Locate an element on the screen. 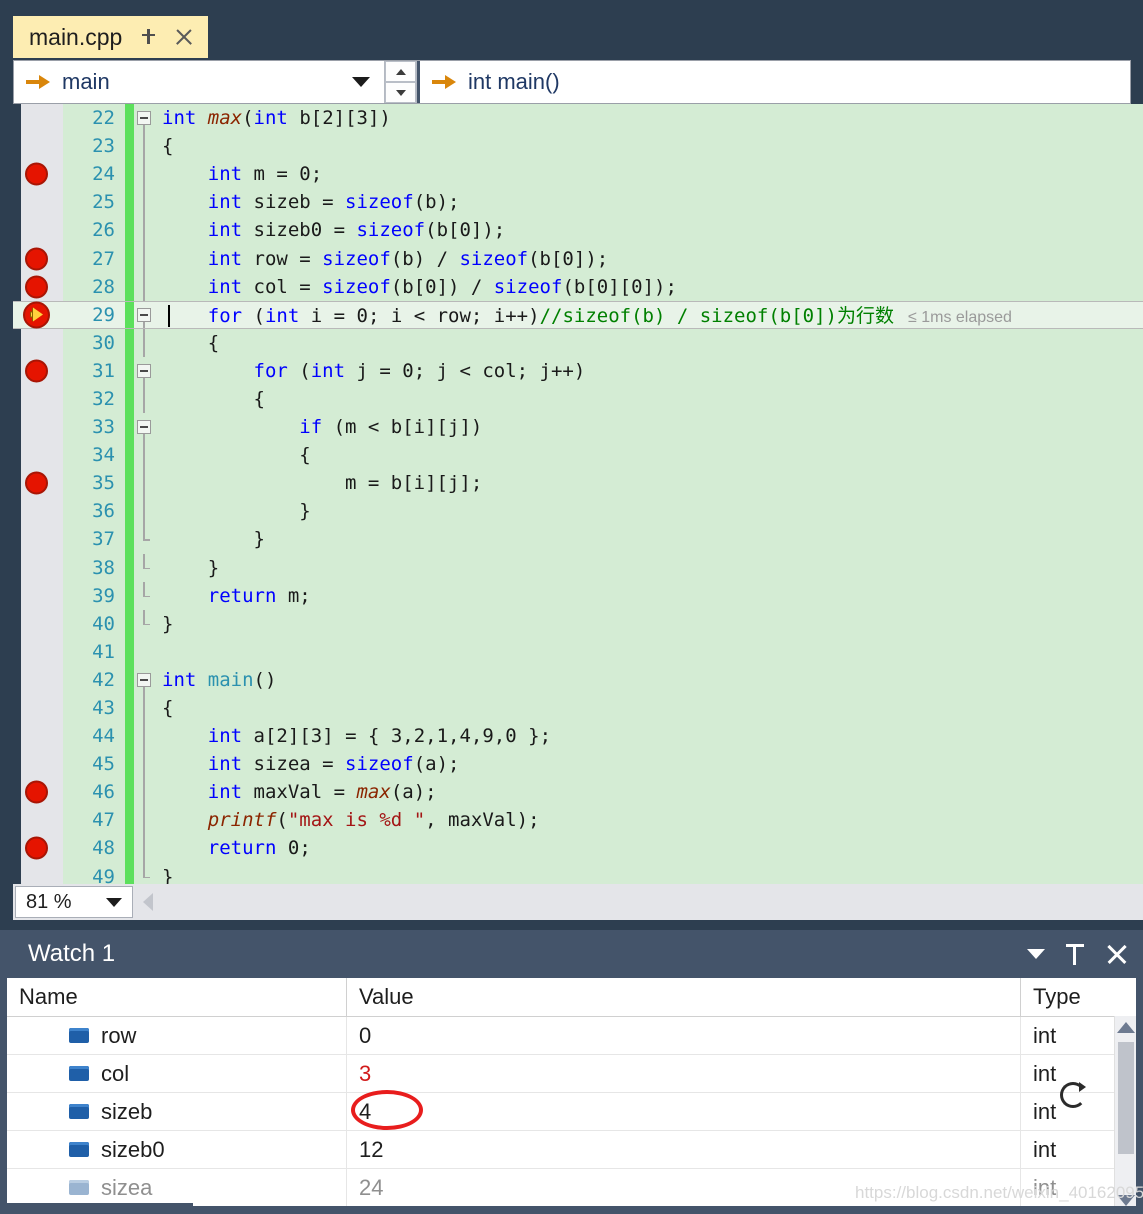 The width and height of the screenshot is (1143, 1214). column-header-name: Name is located at coordinates (177, 997).